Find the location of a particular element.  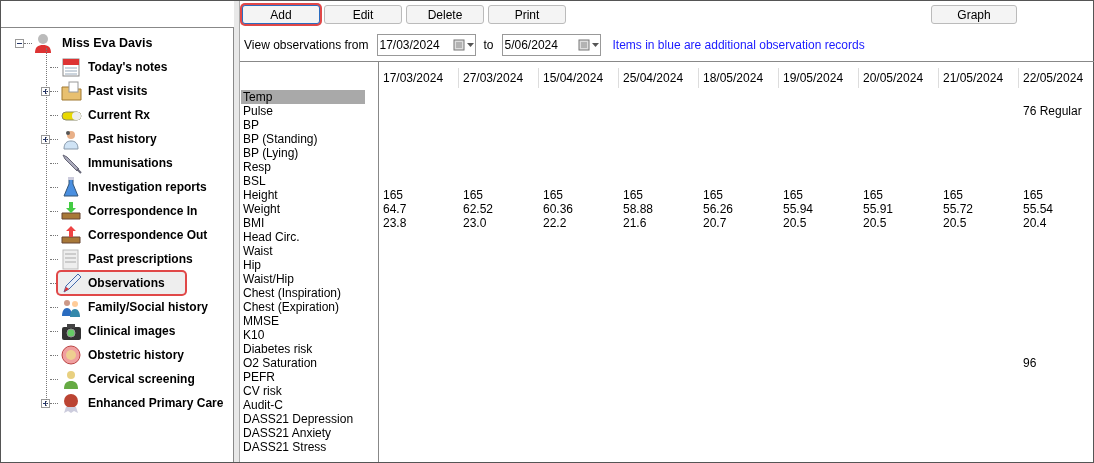

column-header: 27/03/2024 is located at coordinates (499, 78).